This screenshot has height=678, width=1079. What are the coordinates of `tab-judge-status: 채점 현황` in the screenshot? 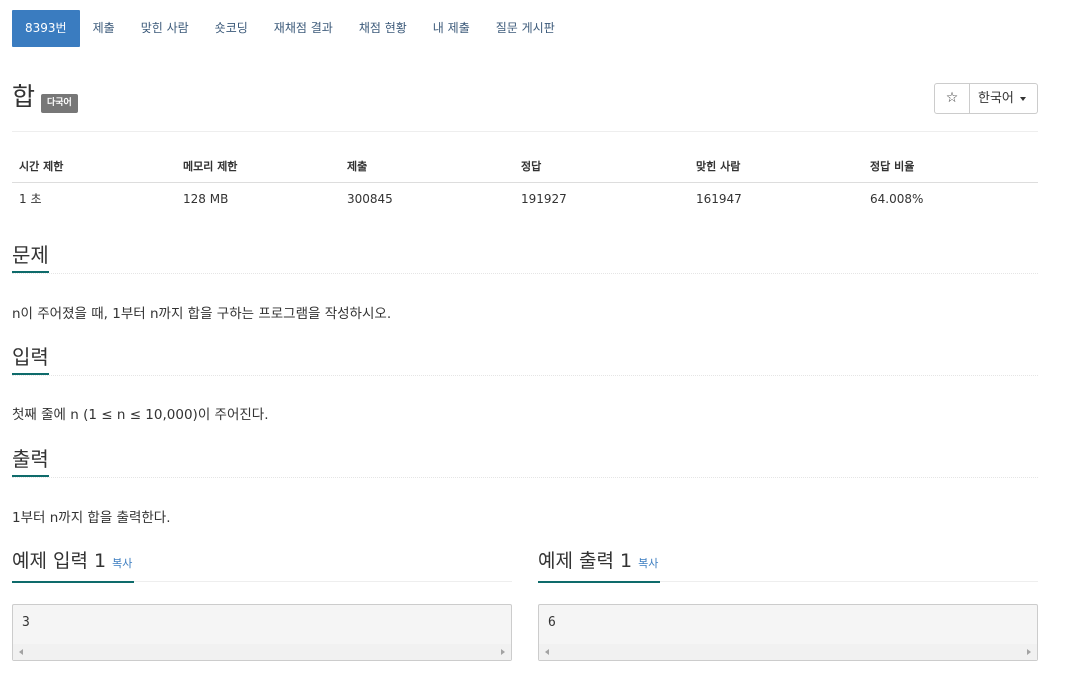 It's located at (383, 28).